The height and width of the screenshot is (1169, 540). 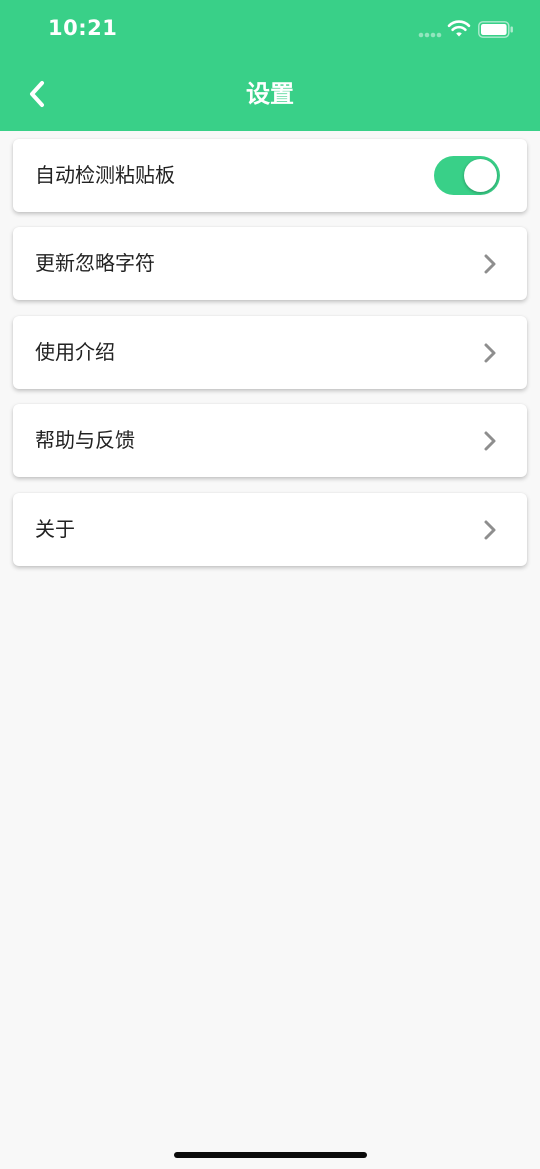 What do you see at coordinates (270, 440) in the screenshot?
I see `setting-help-feedback: 帮助与反馈` at bounding box center [270, 440].